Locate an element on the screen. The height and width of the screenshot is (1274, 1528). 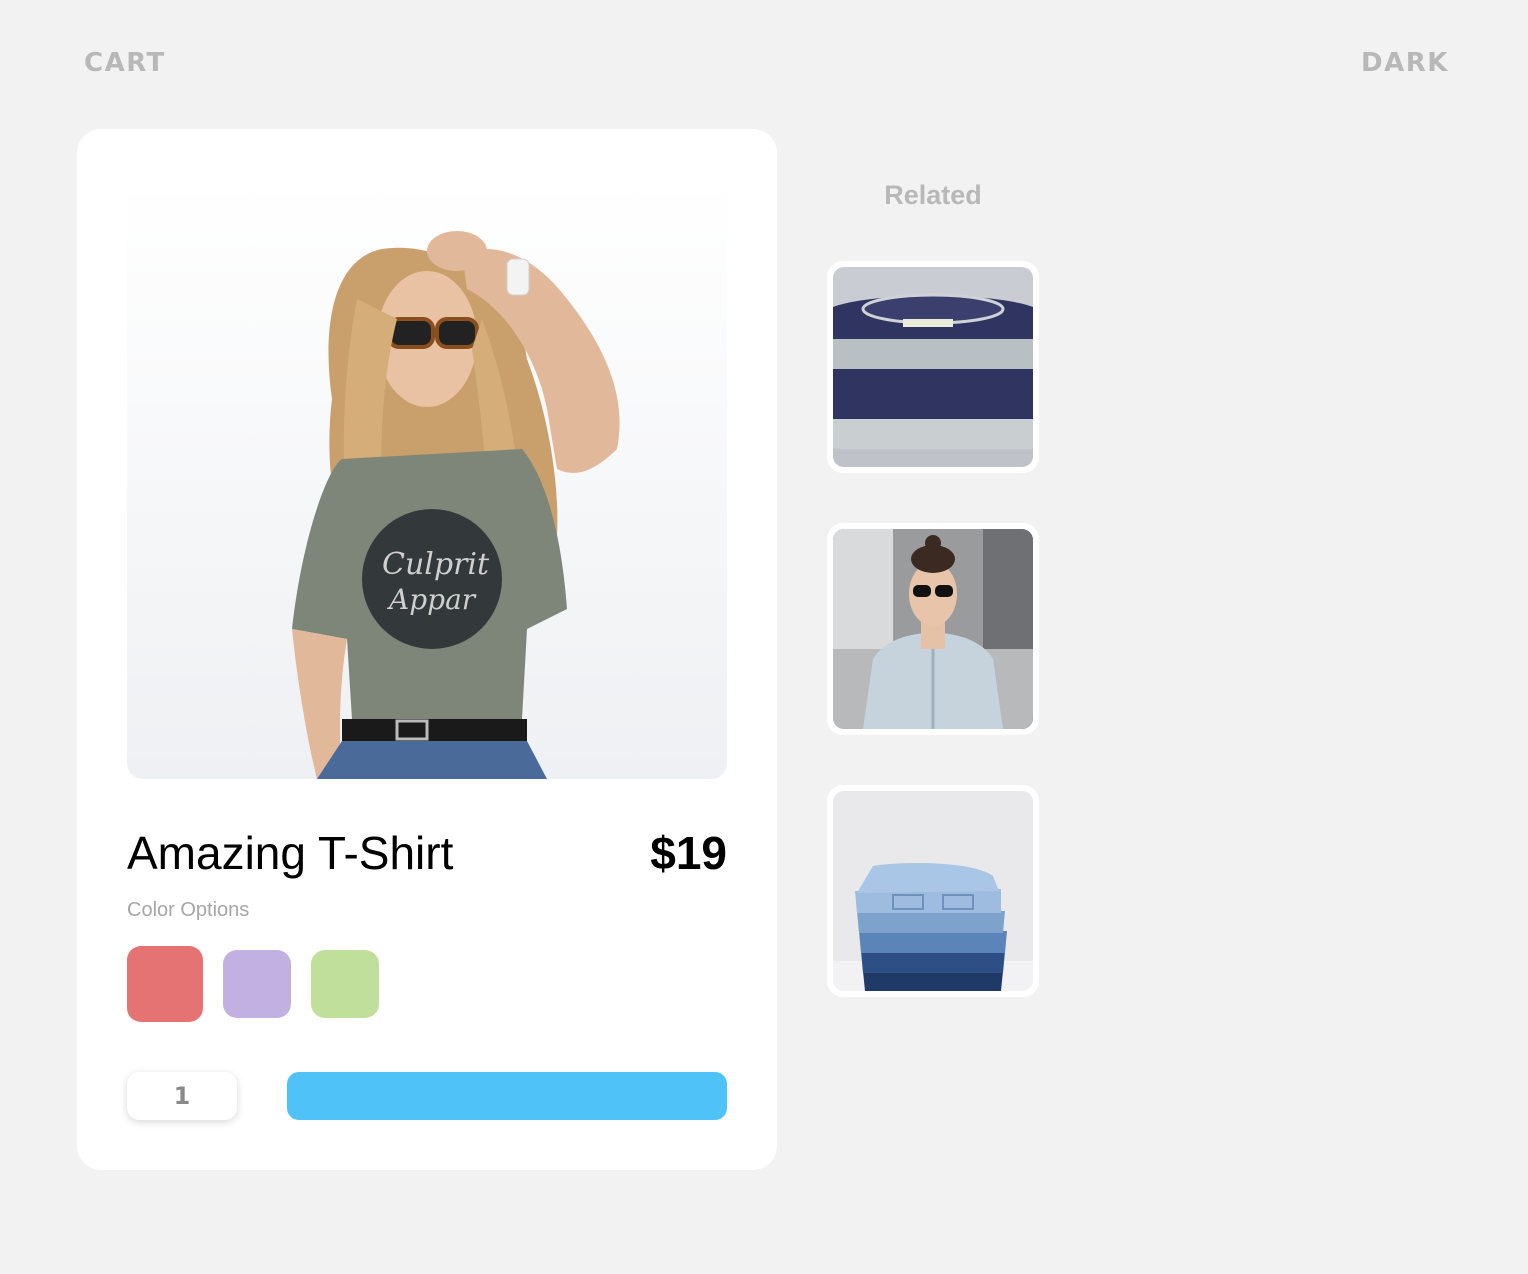
quantity-input: 1 is located at coordinates (182, 1096).